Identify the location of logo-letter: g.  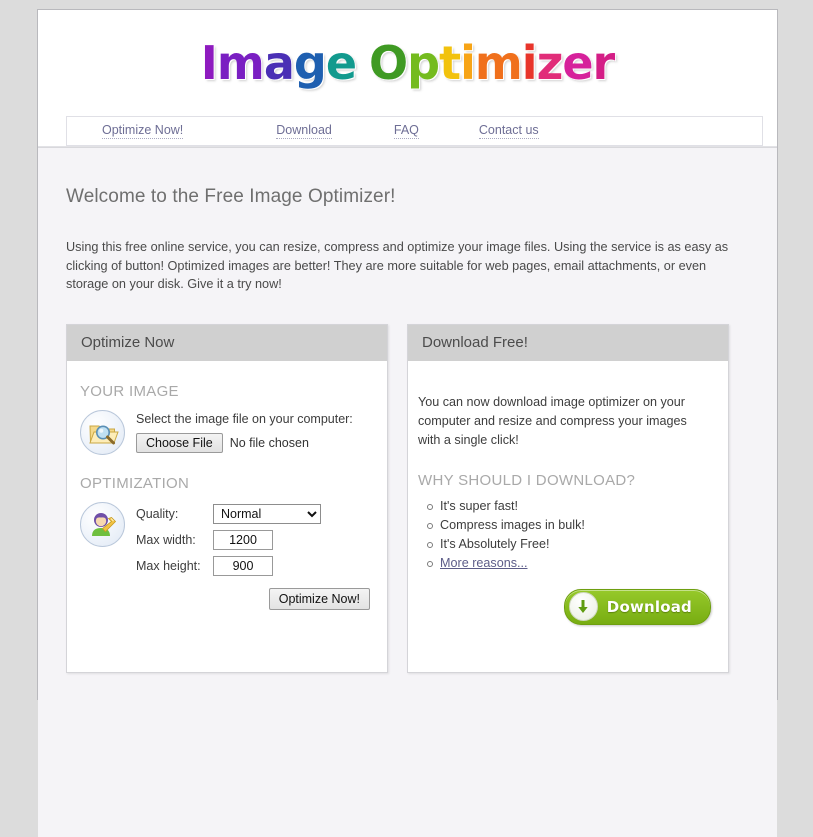
(310, 63).